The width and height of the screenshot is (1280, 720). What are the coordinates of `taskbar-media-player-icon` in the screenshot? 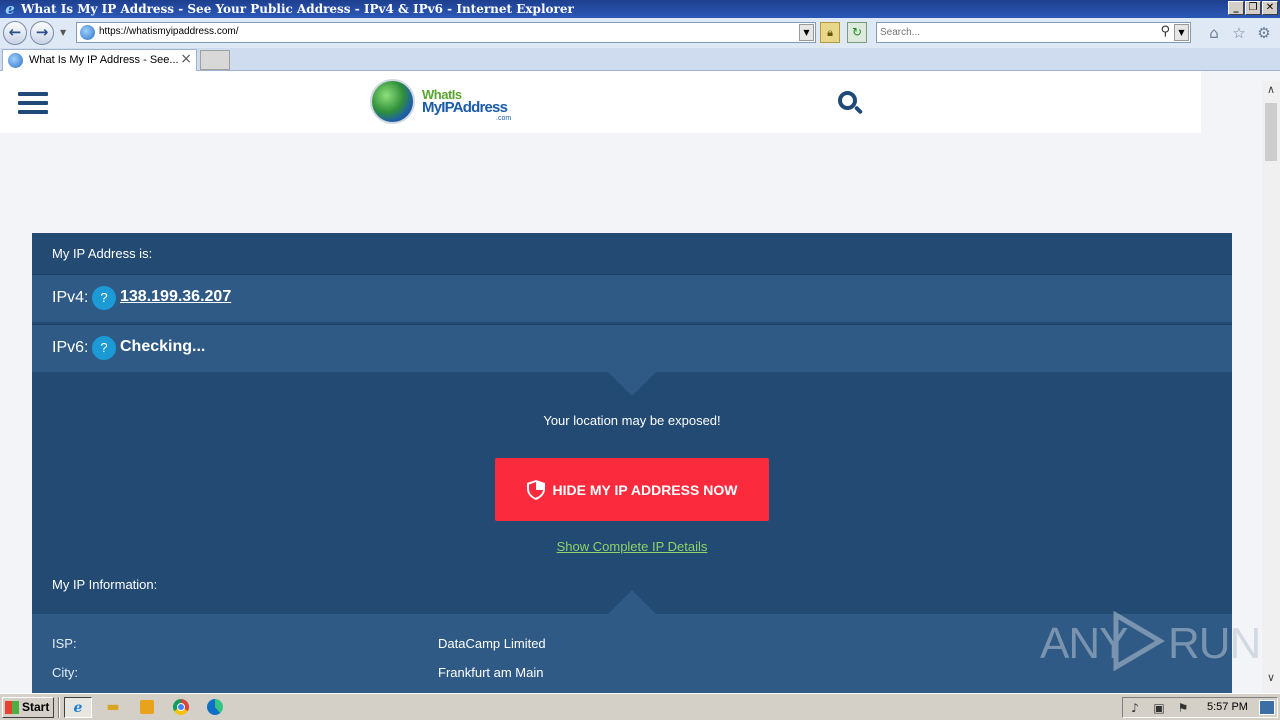 It's located at (147, 707).